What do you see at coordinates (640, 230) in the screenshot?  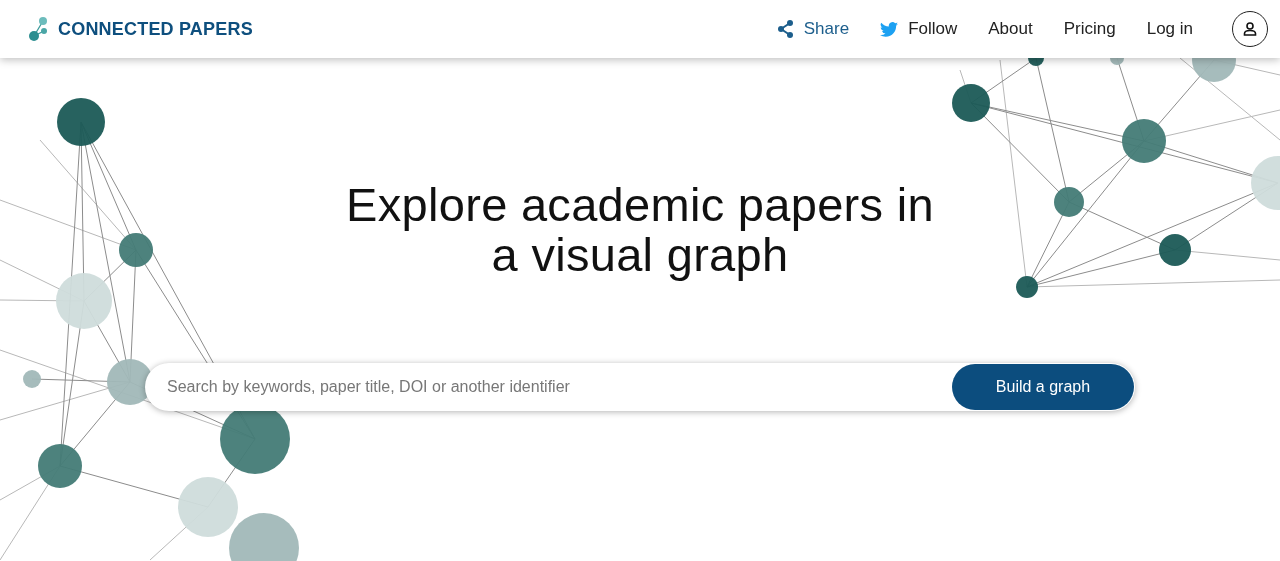 I see `hero-title: Explore academic papers in a visual graph` at bounding box center [640, 230].